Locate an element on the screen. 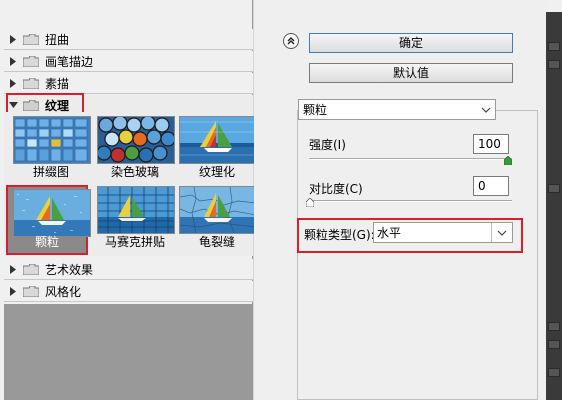  intensity-slider-thumb is located at coordinates (508, 160).